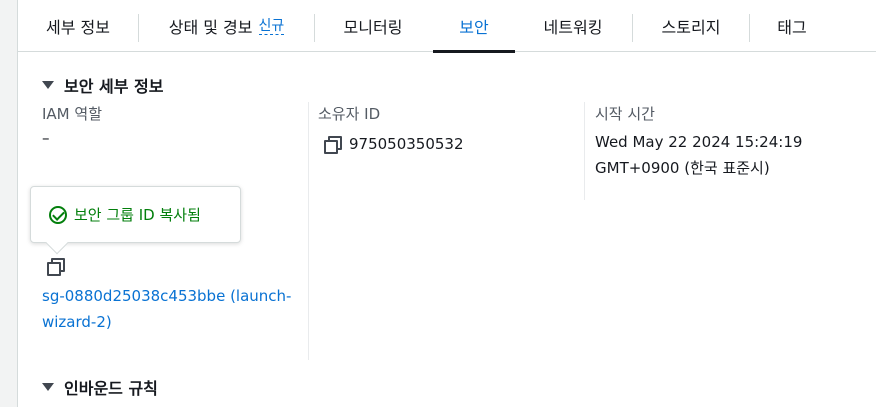 The width and height of the screenshot is (876, 407). I want to click on tab-networking: 네트워킹, so click(573, 26).